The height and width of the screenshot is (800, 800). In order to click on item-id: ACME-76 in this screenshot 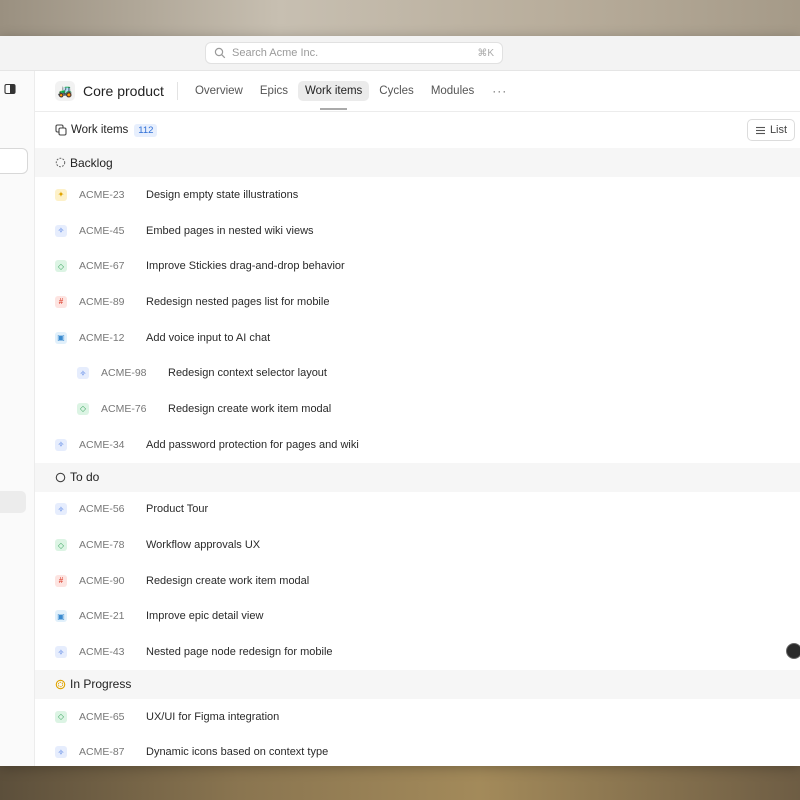, I will do `click(124, 408)`.